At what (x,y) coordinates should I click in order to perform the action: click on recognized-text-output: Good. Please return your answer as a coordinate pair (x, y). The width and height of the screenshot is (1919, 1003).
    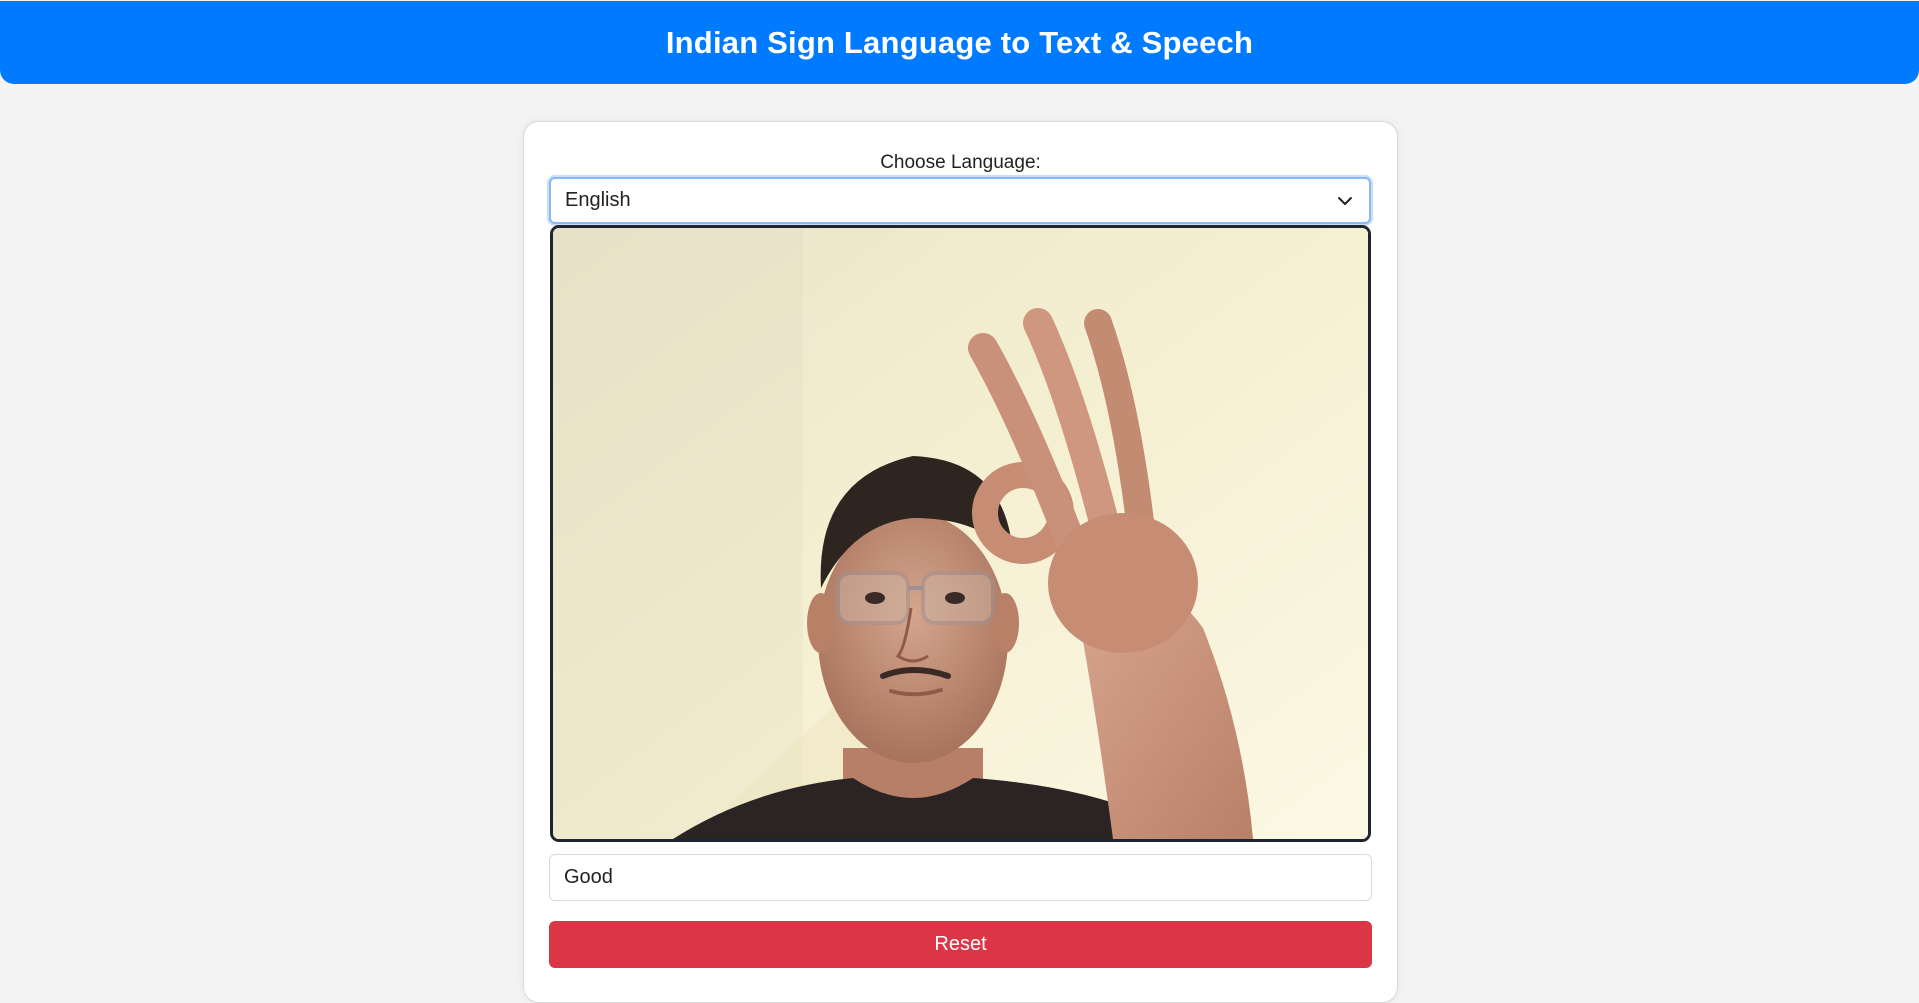
    Looking at the image, I should click on (960, 877).